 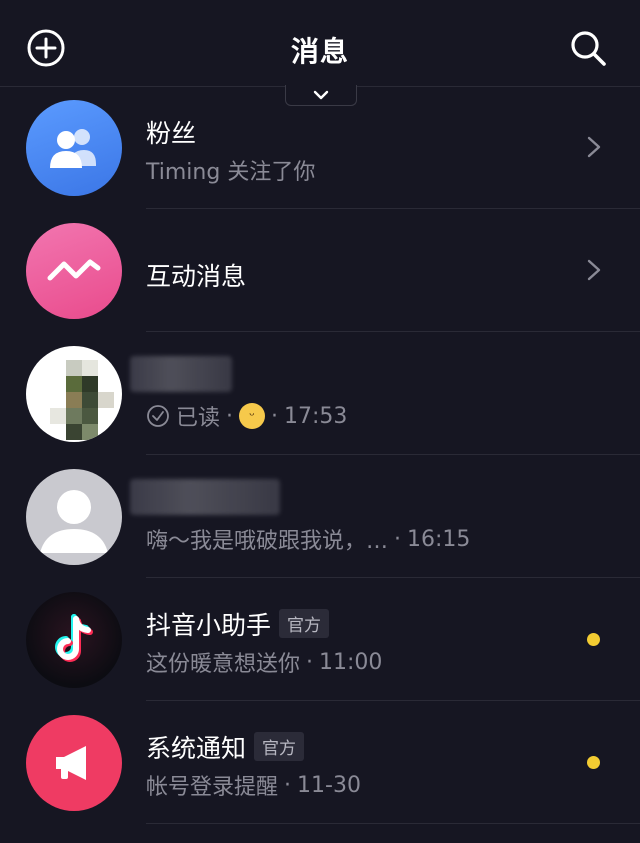 What do you see at coordinates (171, 133) in the screenshot?
I see `fans-title: 粉丝` at bounding box center [171, 133].